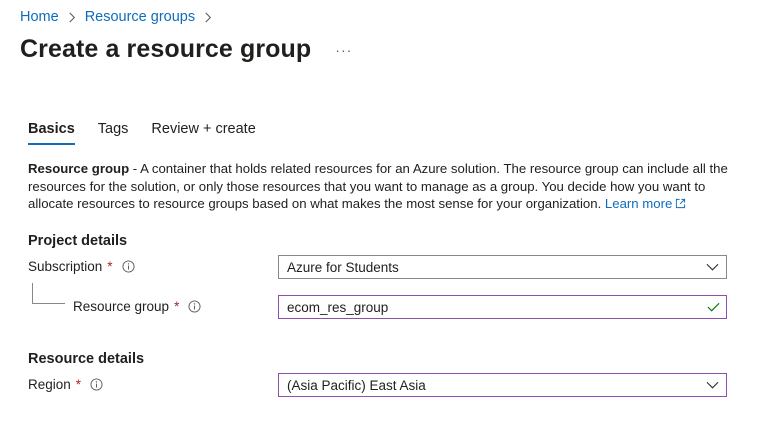 This screenshot has width=768, height=432. I want to click on resource-group-label: Resource group *, so click(137, 306).